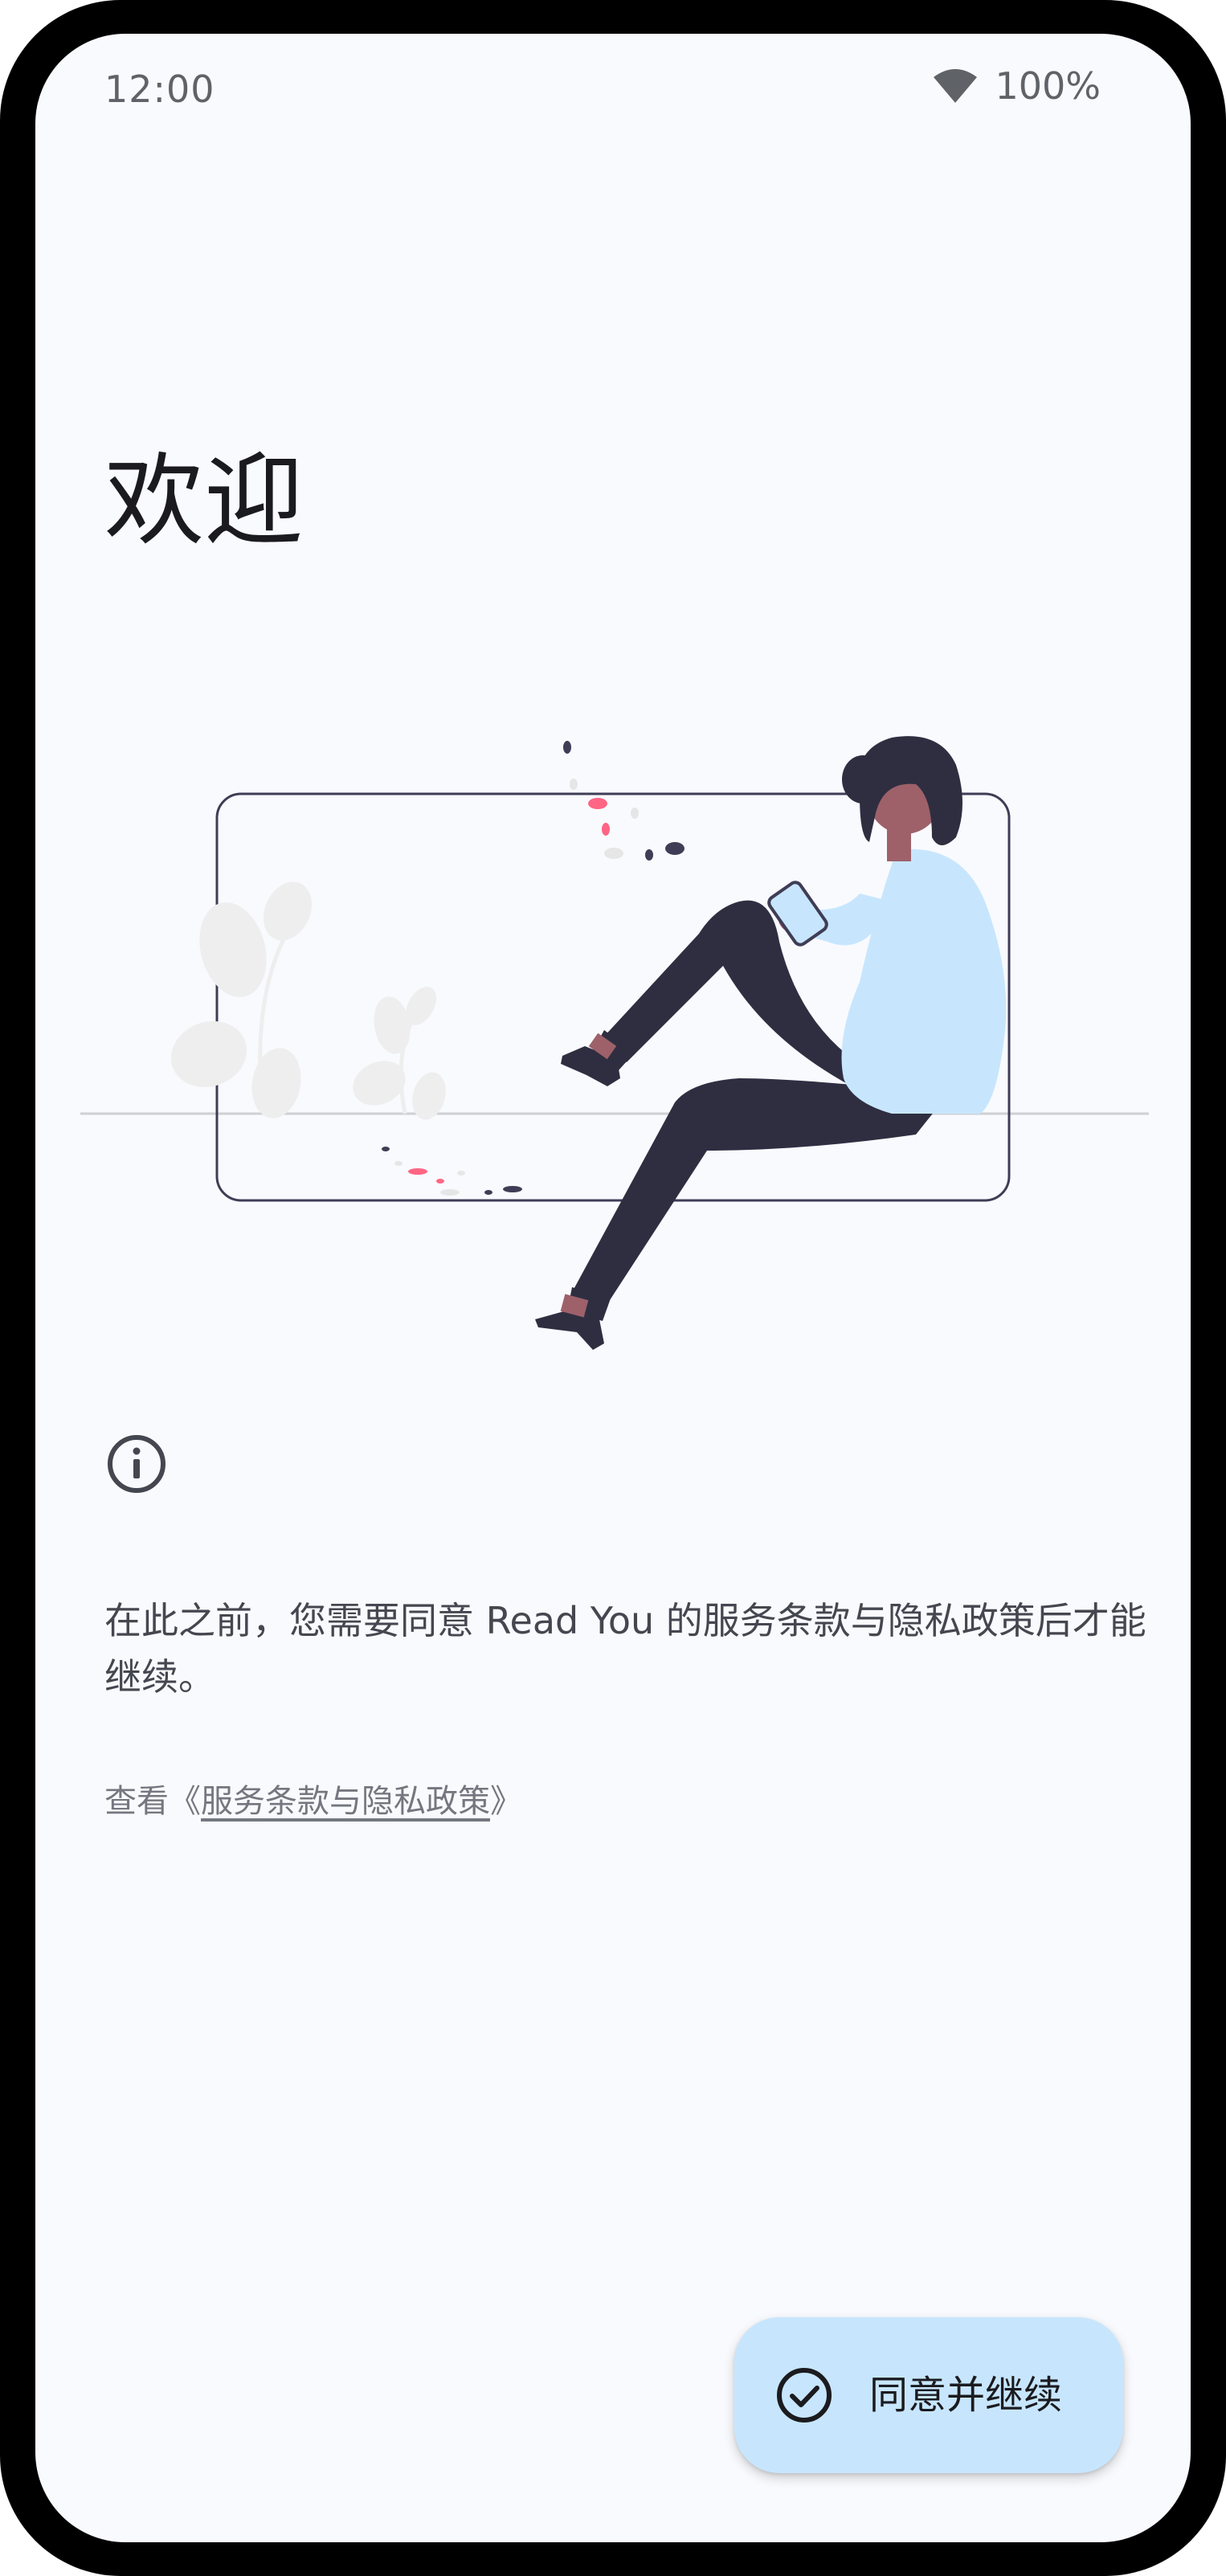 The height and width of the screenshot is (2576, 1226). What do you see at coordinates (137, 1464) in the screenshot?
I see `info-icon` at bounding box center [137, 1464].